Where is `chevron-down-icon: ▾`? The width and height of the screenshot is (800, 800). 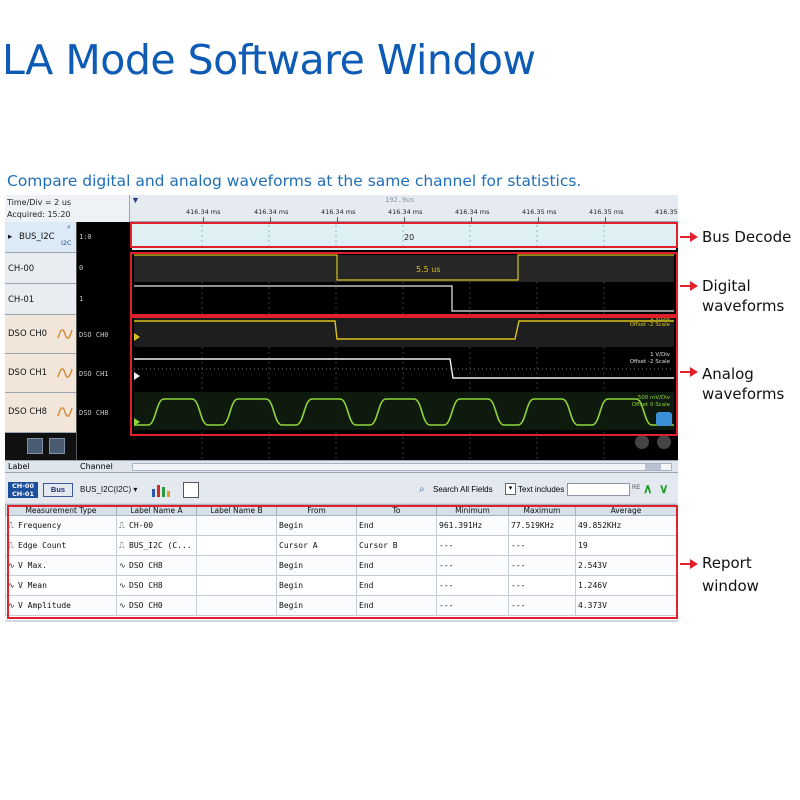 chevron-down-icon: ▾ is located at coordinates (135, 489).